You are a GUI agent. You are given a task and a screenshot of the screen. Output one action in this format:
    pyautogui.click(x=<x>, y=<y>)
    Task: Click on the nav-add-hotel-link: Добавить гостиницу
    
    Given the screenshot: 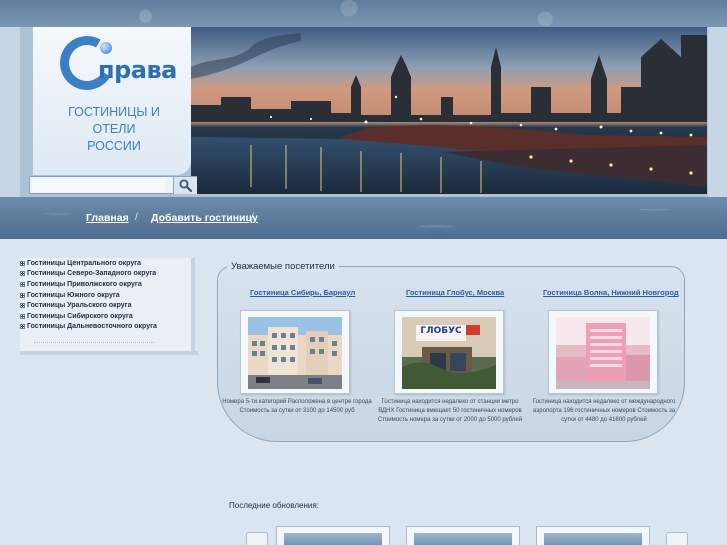 What is the action you would take?
    pyautogui.click(x=204, y=218)
    